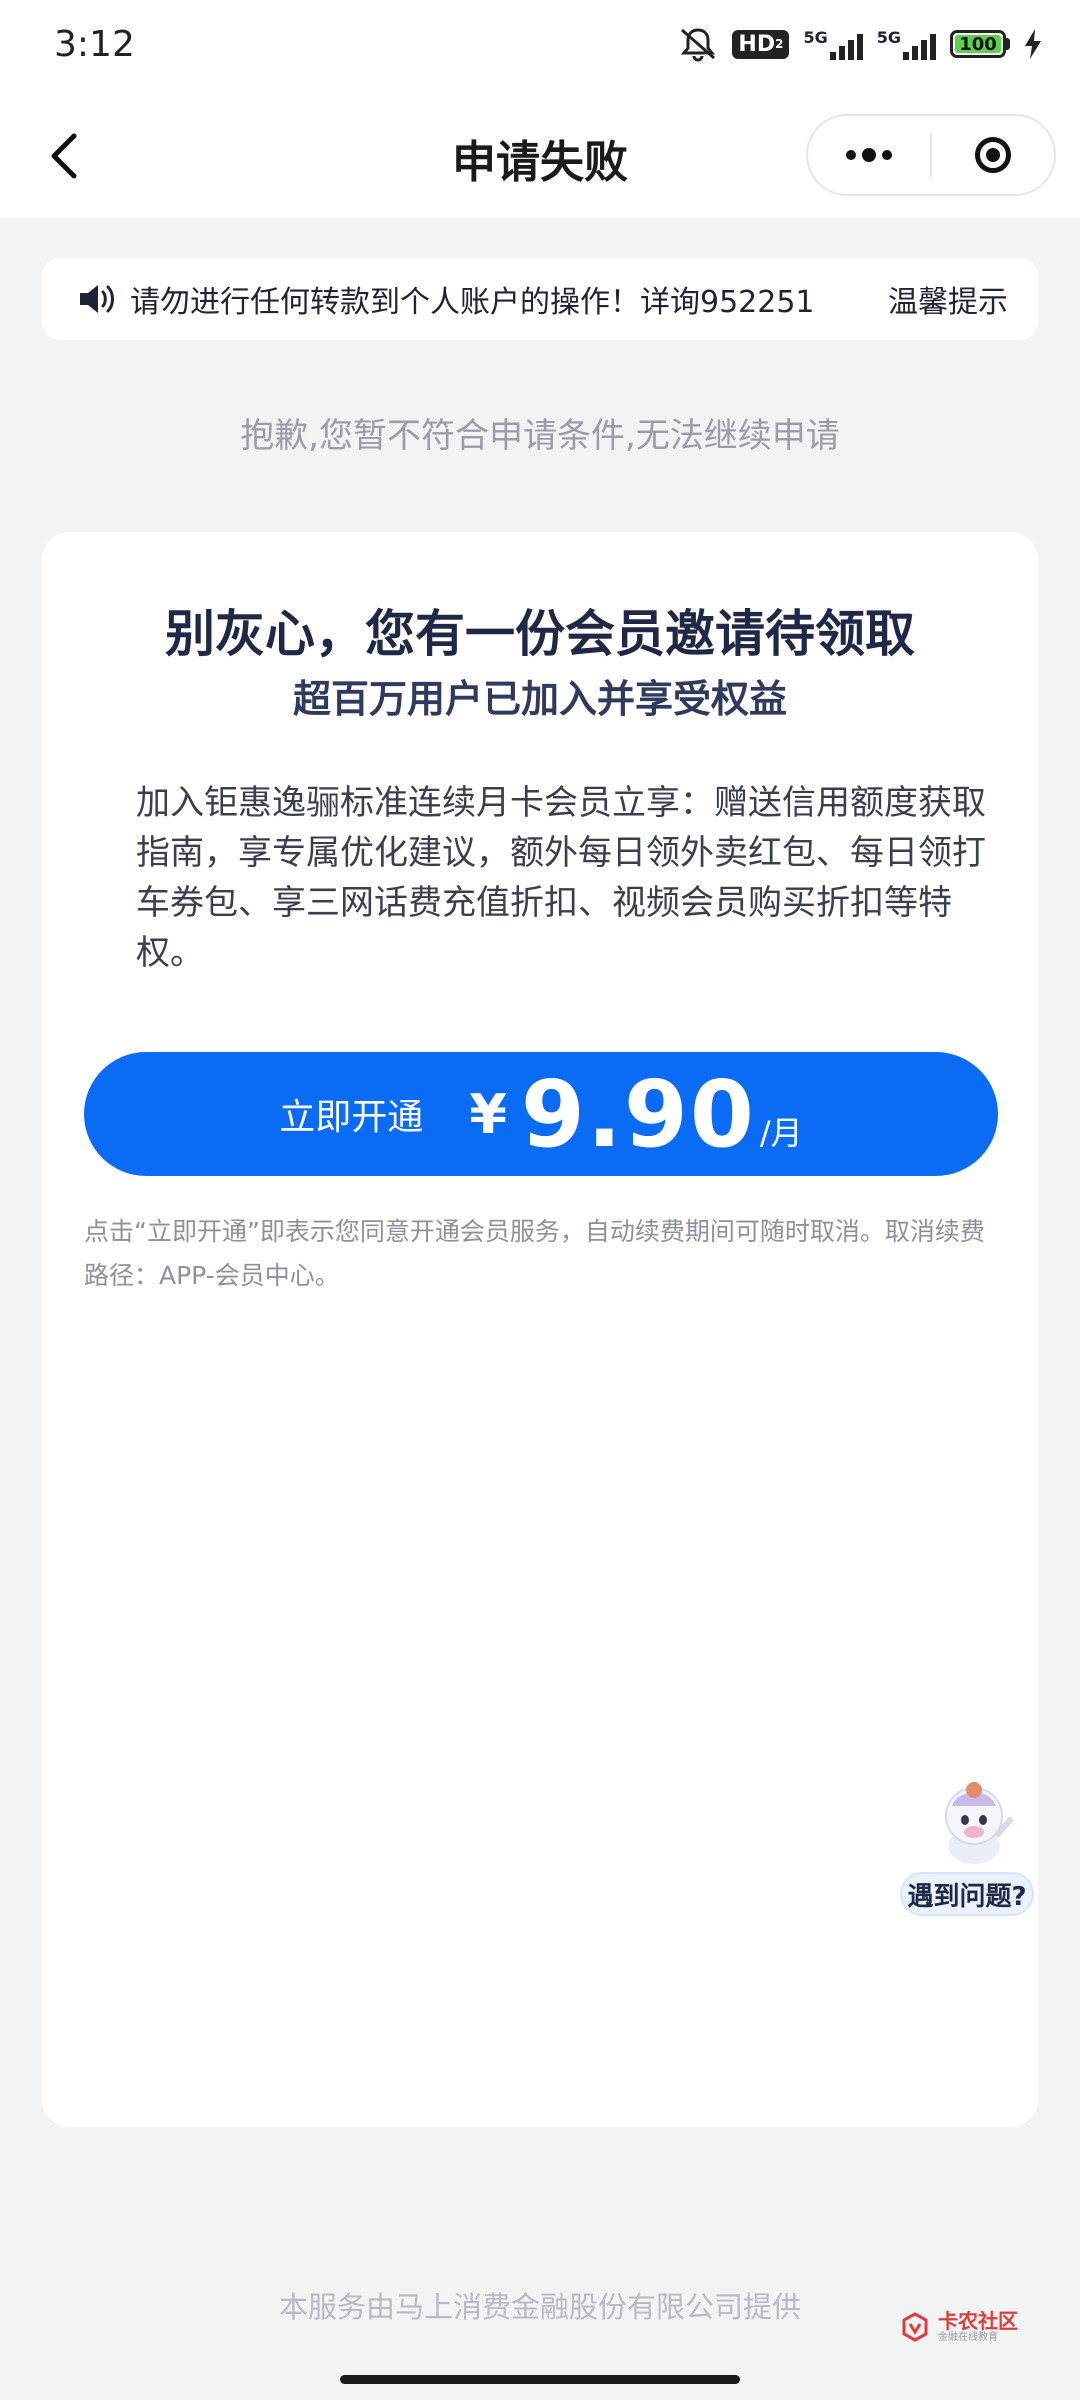  I want to click on battery-icon: 100, so click(980, 44).